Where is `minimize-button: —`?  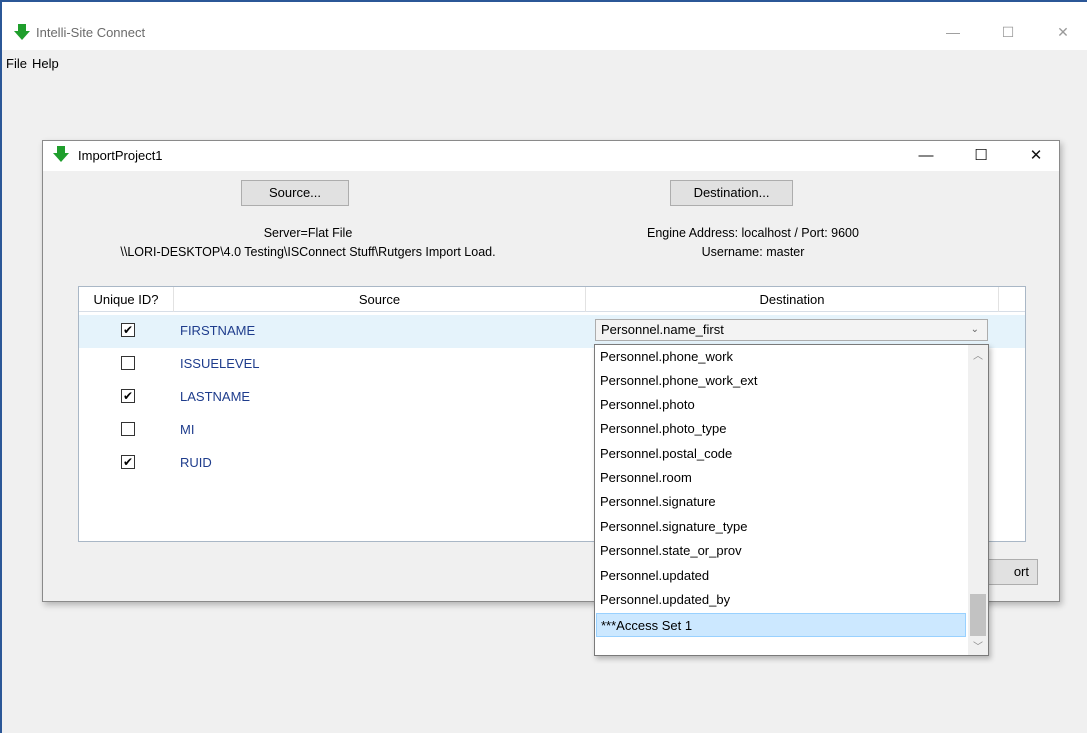 minimize-button: — is located at coordinates (953, 32).